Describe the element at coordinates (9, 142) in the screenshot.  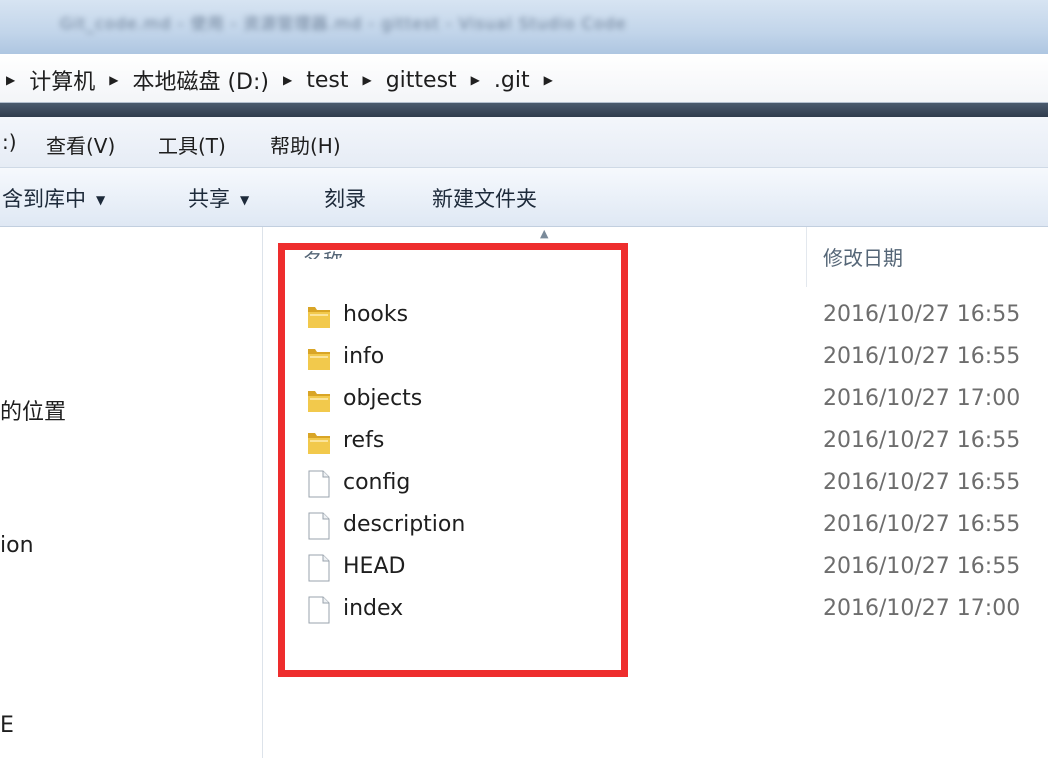
I see `menu-item-edit: :)` at that location.